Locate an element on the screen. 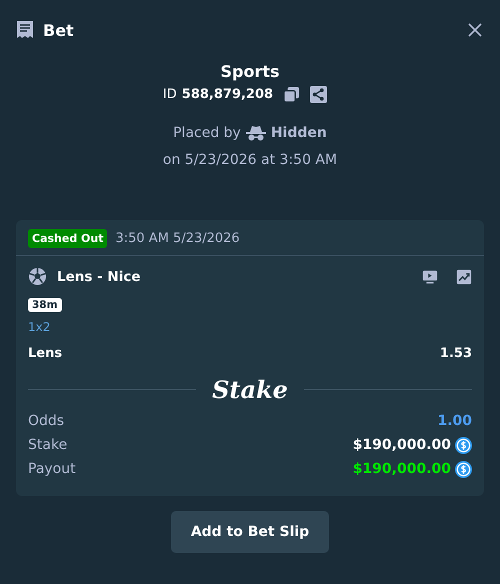  event-name: Lens - Nice is located at coordinates (230, 276).